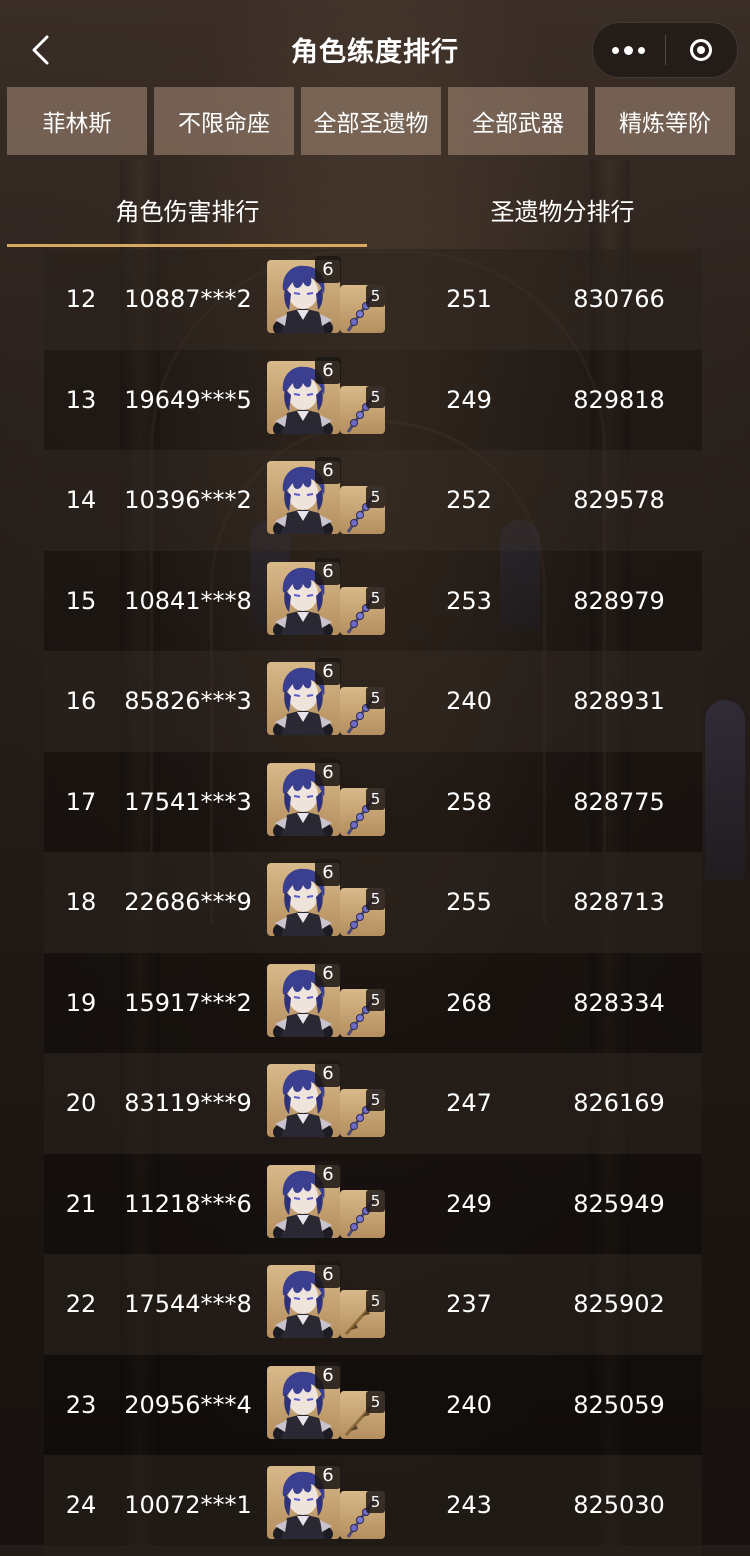  I want to click on player-uid: 17541***3, so click(188, 801).